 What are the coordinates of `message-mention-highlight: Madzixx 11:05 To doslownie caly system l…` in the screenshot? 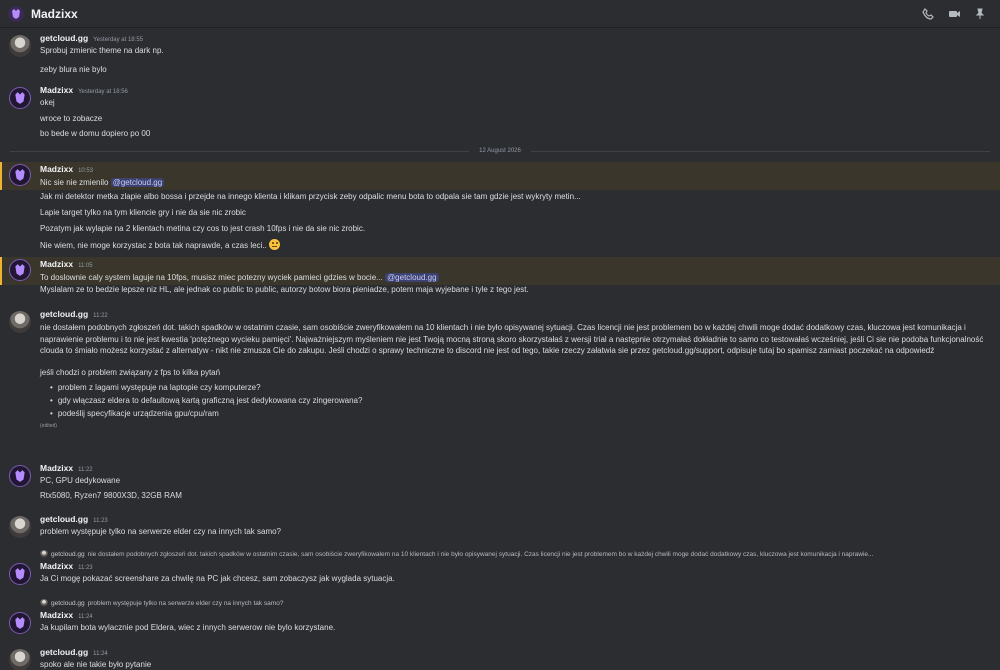 It's located at (500, 271).